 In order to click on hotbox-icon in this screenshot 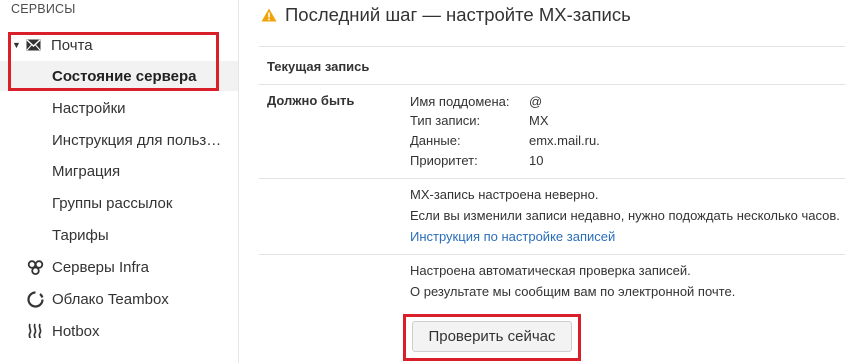, I will do `click(35, 331)`.